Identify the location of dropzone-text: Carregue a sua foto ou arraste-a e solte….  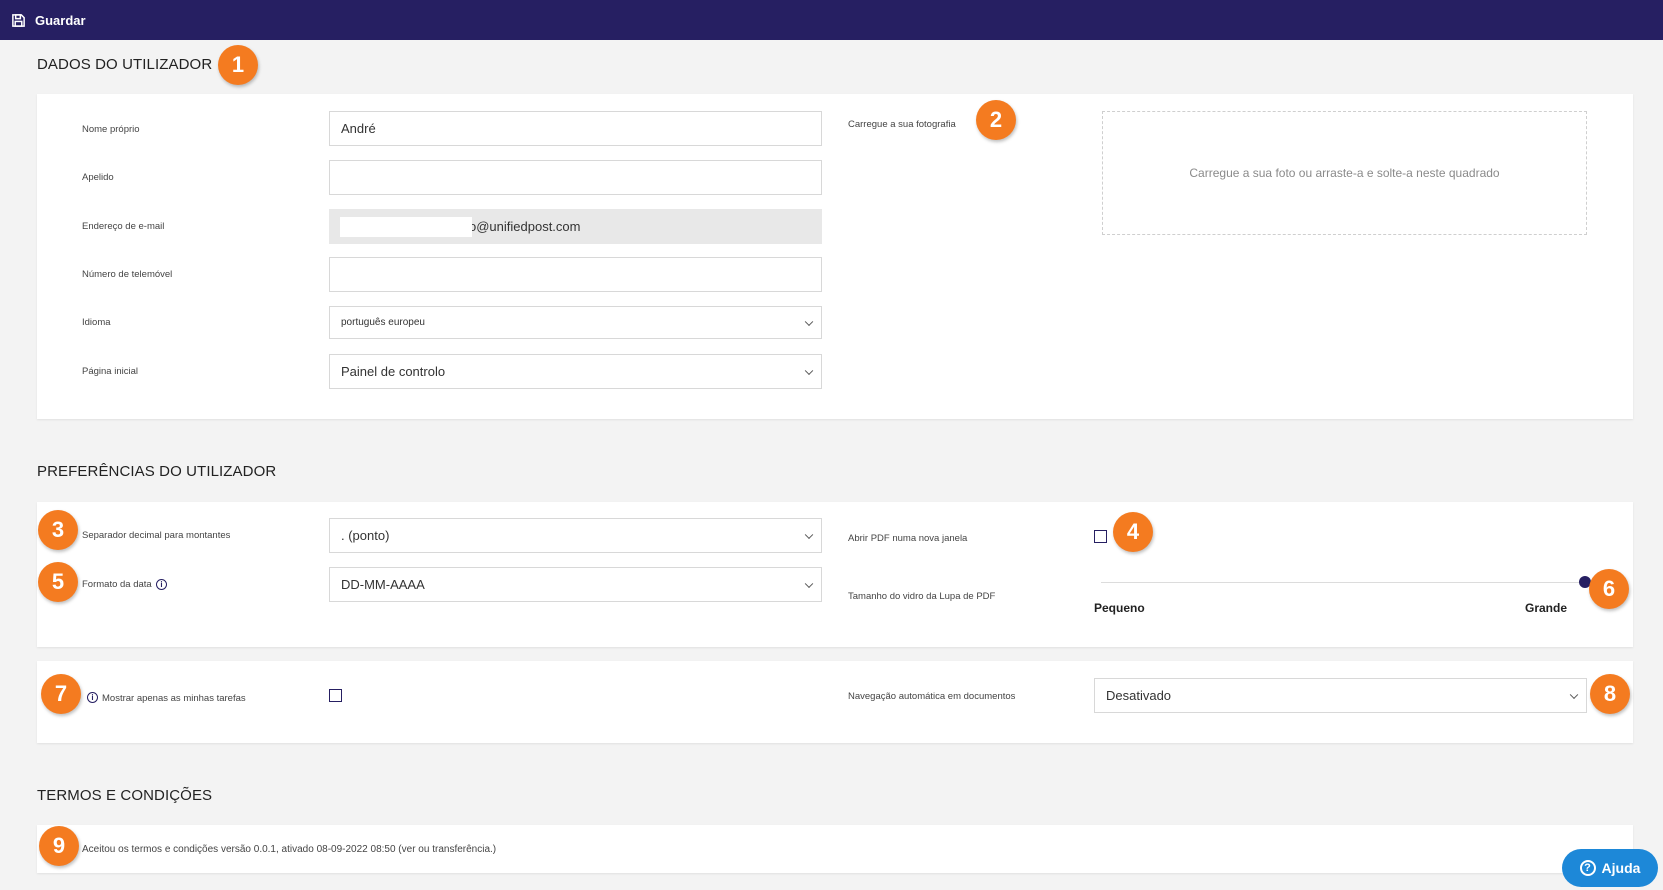
(1344, 173).